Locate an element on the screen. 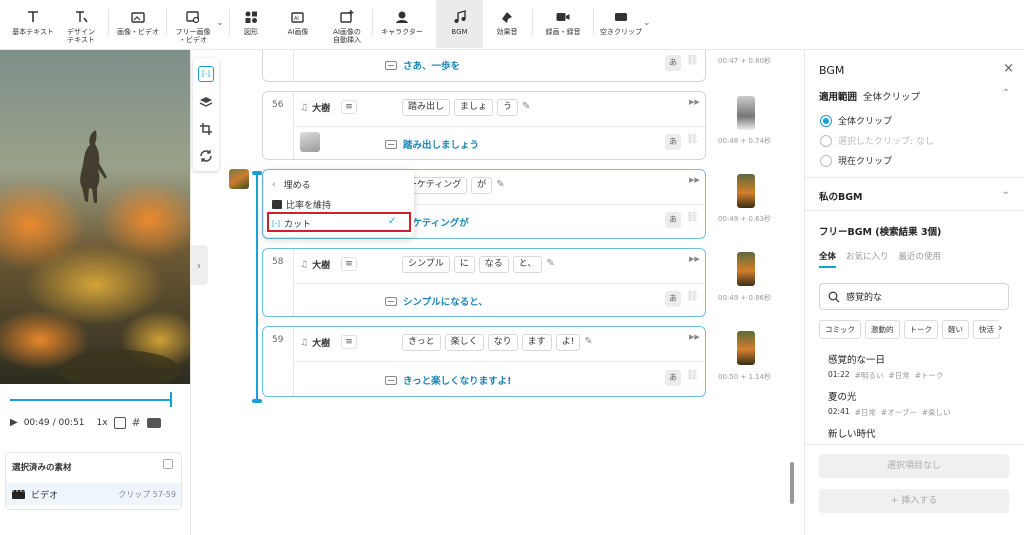 Image resolution: width=1024 pixels, height=535 pixels. word-chip: 踏み出し is located at coordinates (426, 107).